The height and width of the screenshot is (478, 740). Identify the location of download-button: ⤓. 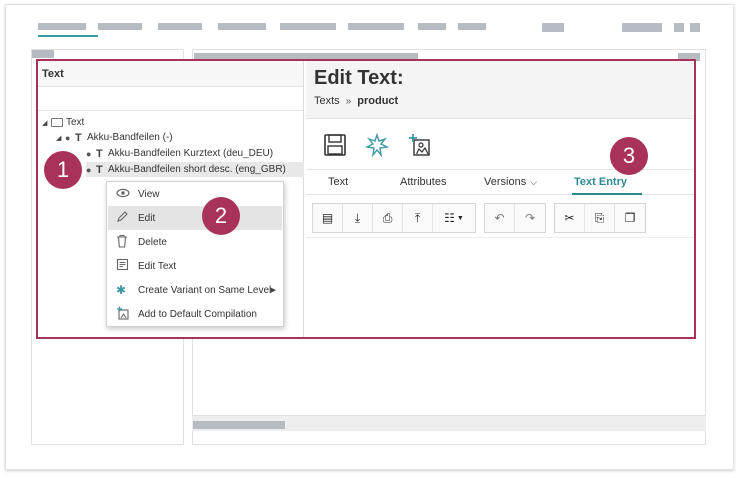
(358, 218).